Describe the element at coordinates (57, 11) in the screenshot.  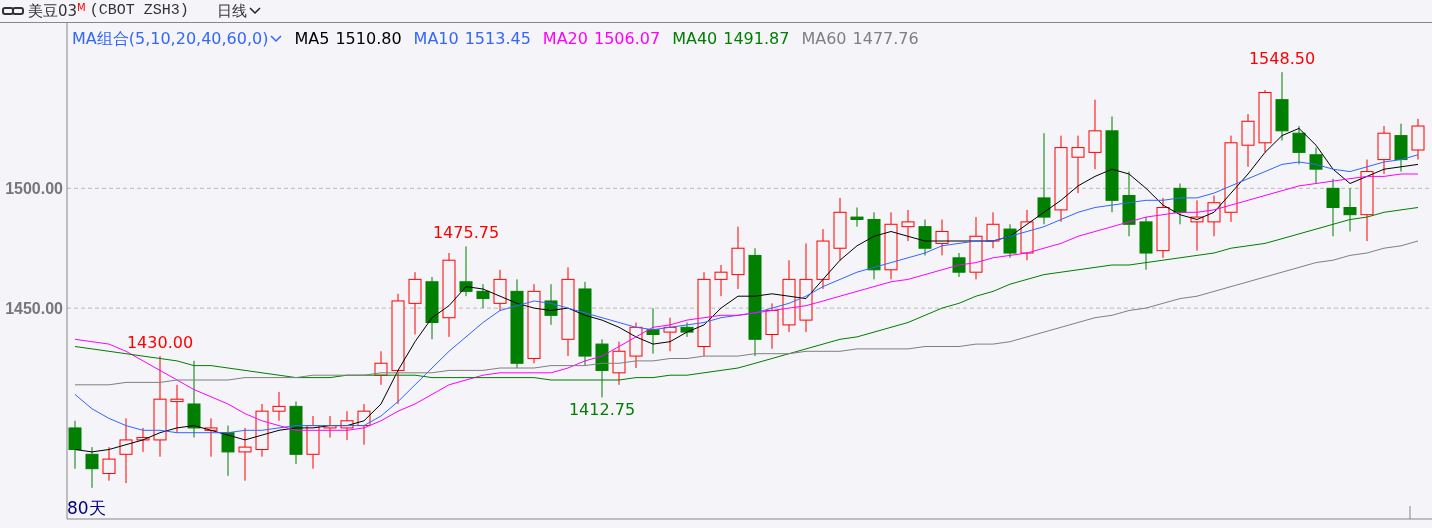
I see `instrument-title: 美豆03$^{M}$` at that location.